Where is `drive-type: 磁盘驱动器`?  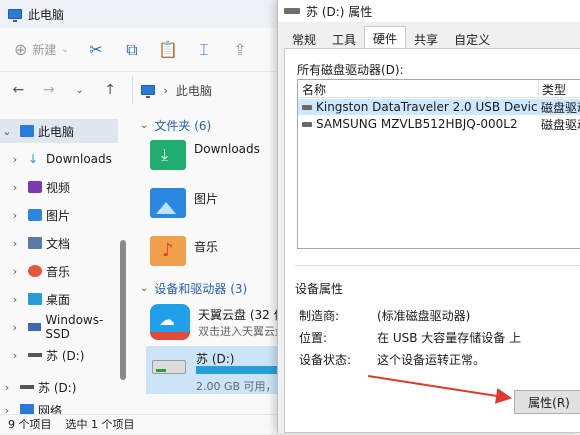
drive-type: 磁盘驱动器 is located at coordinates (560, 124).